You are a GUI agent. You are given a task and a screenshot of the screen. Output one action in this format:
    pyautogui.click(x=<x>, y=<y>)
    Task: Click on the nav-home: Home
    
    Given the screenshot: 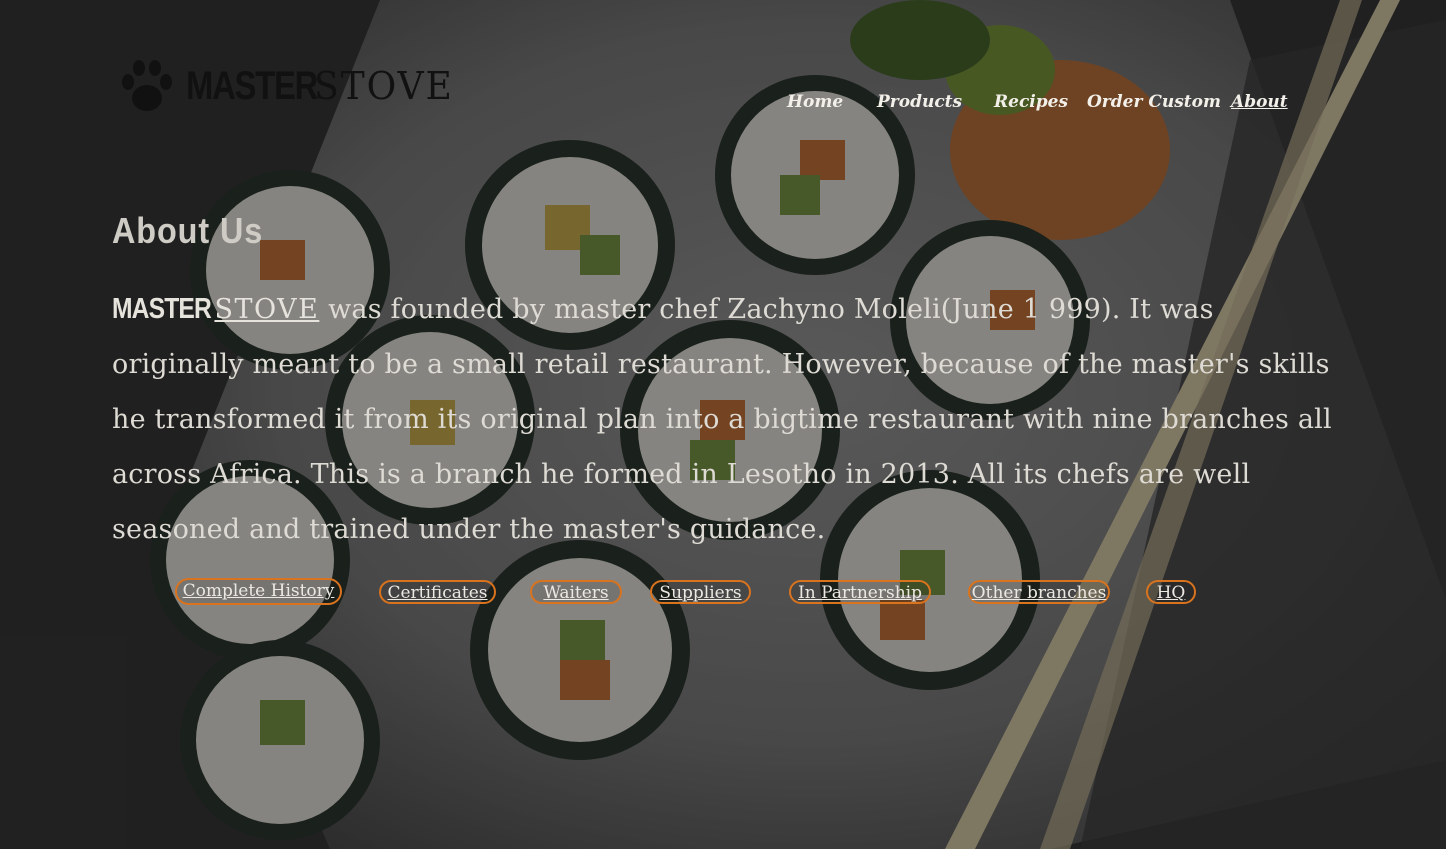 What is the action you would take?
    pyautogui.click(x=815, y=102)
    